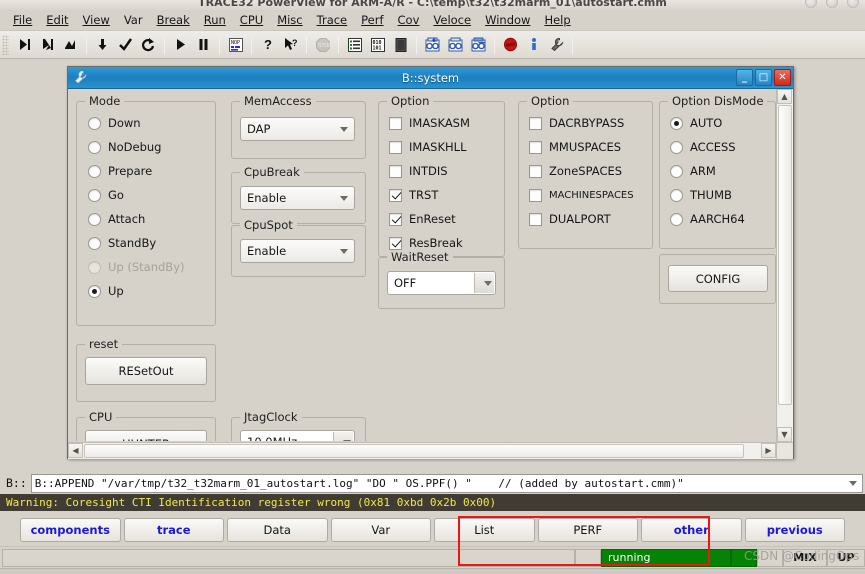 Image resolution: width=865 pixels, height=574 pixels. I want to click on info-icon, so click(533, 44).